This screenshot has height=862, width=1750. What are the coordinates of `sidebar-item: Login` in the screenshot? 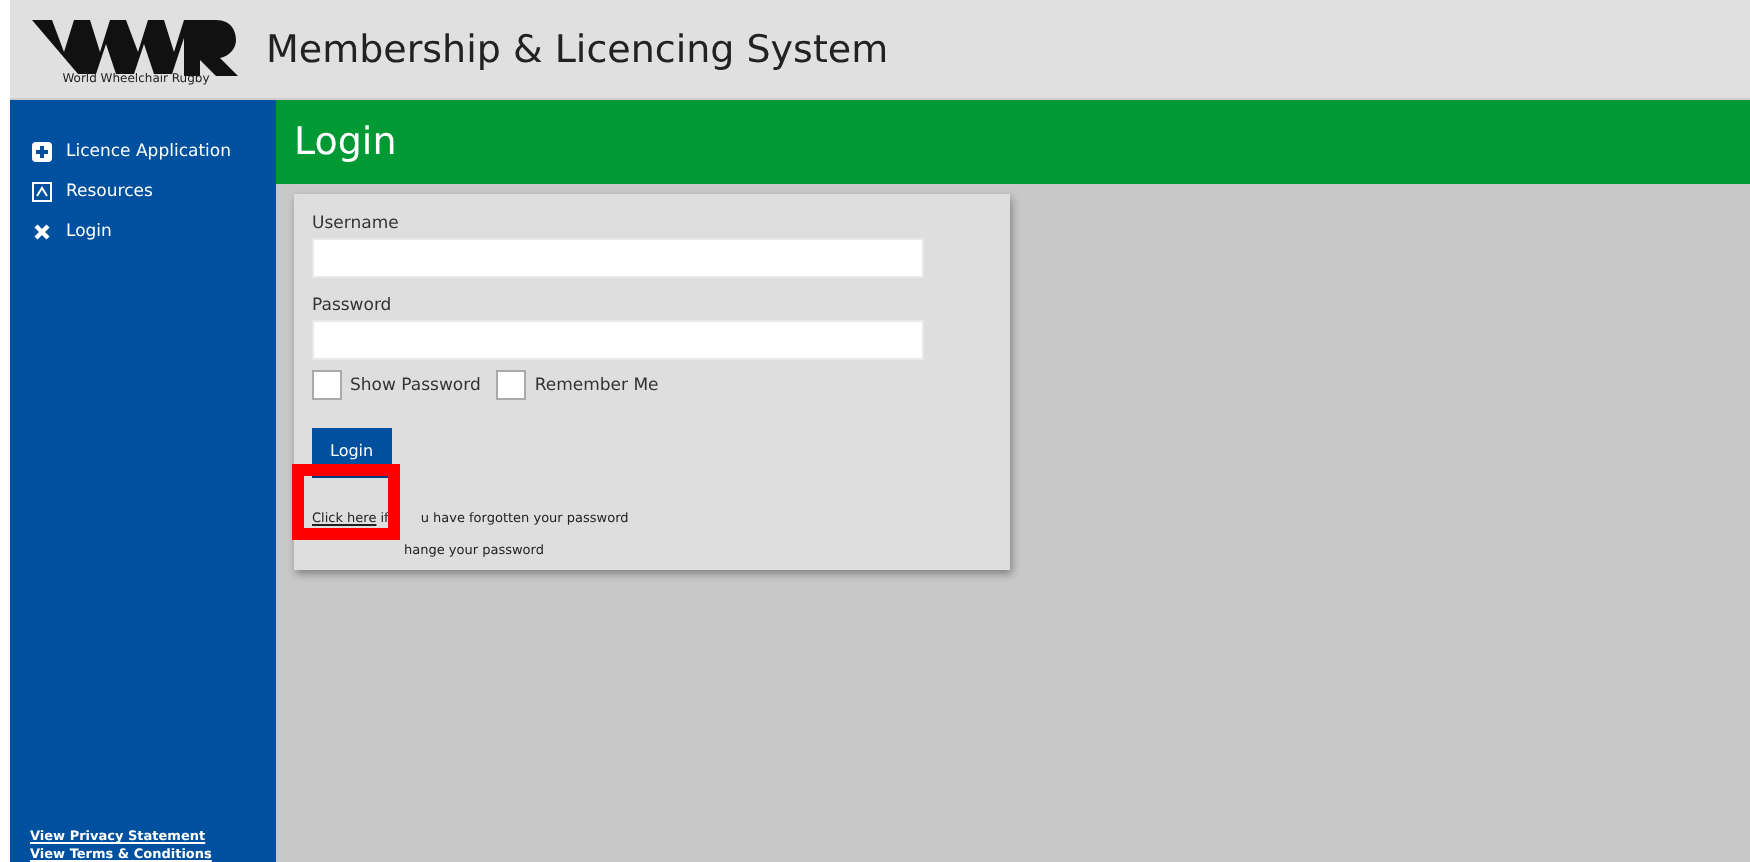 It's located at (89, 232).